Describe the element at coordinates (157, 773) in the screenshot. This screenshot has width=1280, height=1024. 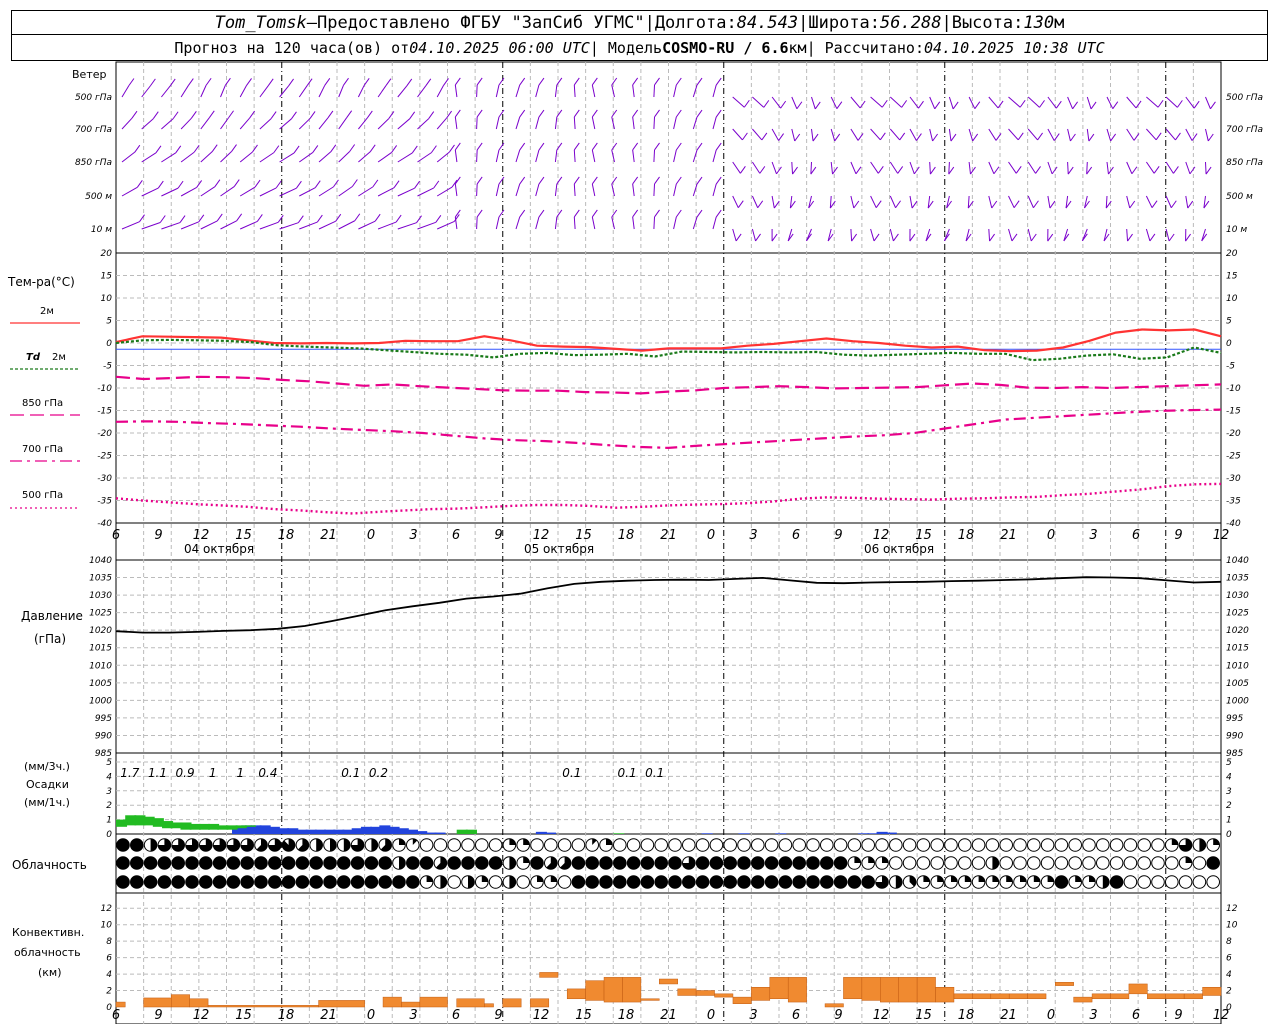
I see `precip-3h-total: 1.1` at that location.